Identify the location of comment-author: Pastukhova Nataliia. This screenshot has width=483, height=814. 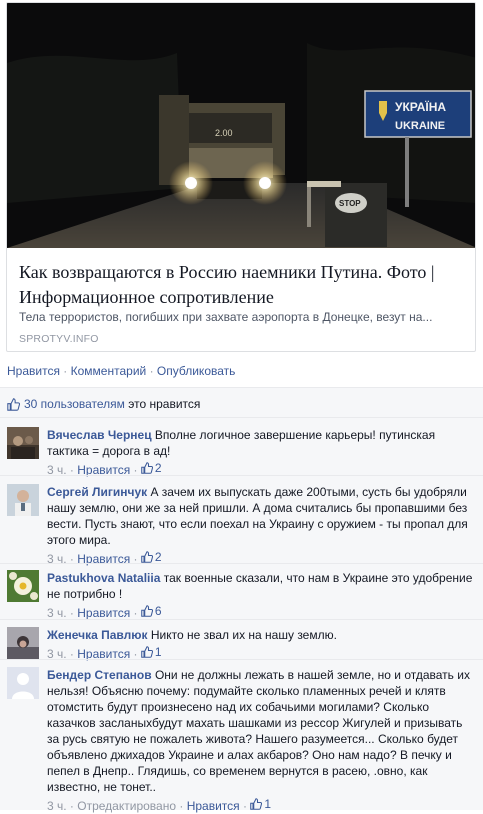
(103, 578).